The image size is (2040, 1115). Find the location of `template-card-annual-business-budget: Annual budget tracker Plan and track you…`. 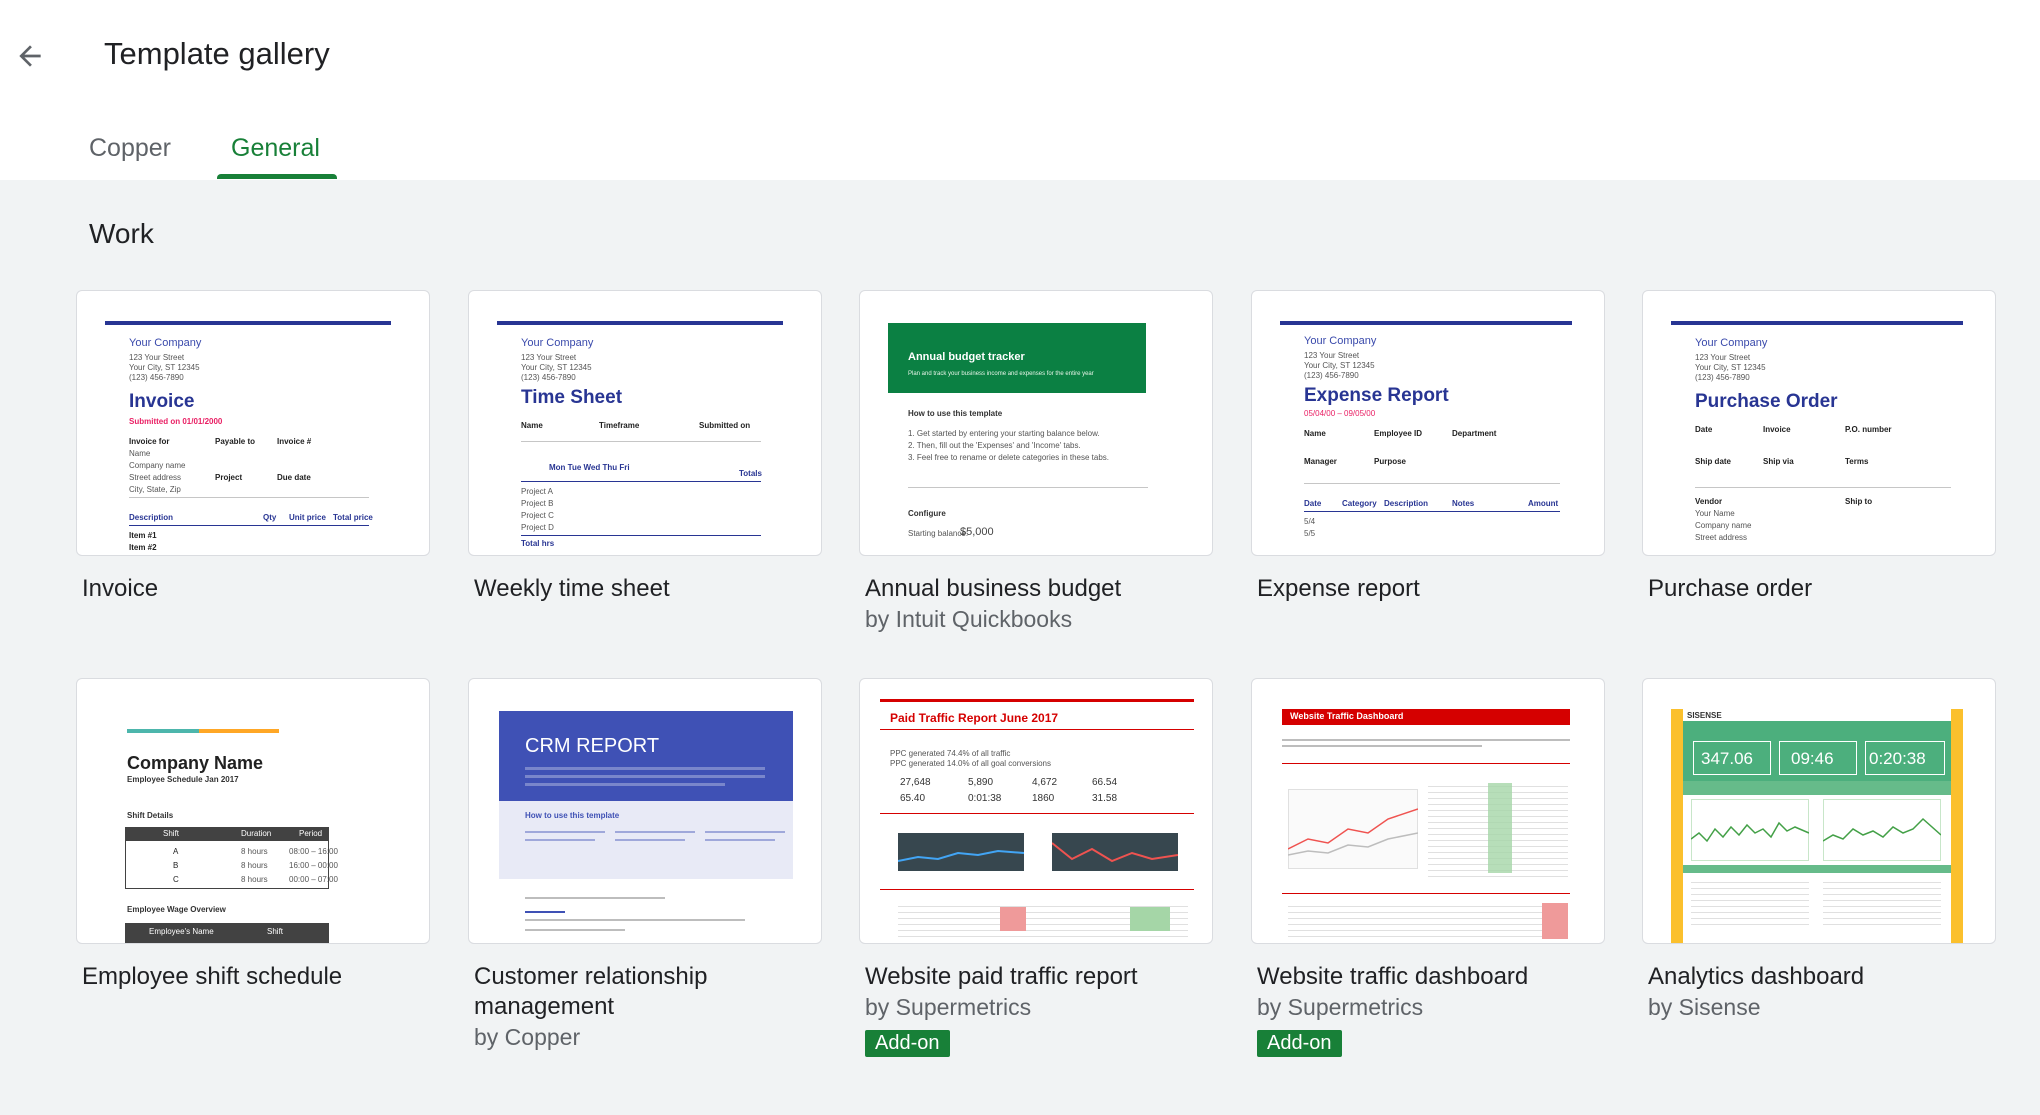

template-card-annual-business-budget: Annual budget tracker Plan and track you… is located at coordinates (1036, 462).